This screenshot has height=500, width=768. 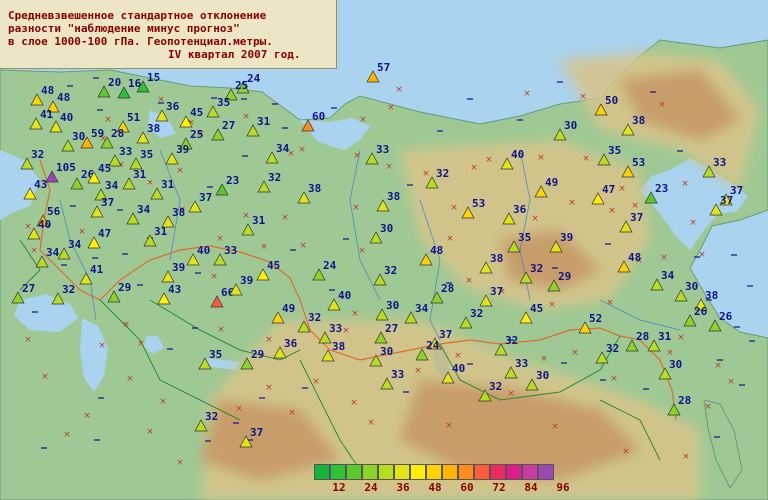 I want to click on station-value-label: 40, so click(x=344, y=295).